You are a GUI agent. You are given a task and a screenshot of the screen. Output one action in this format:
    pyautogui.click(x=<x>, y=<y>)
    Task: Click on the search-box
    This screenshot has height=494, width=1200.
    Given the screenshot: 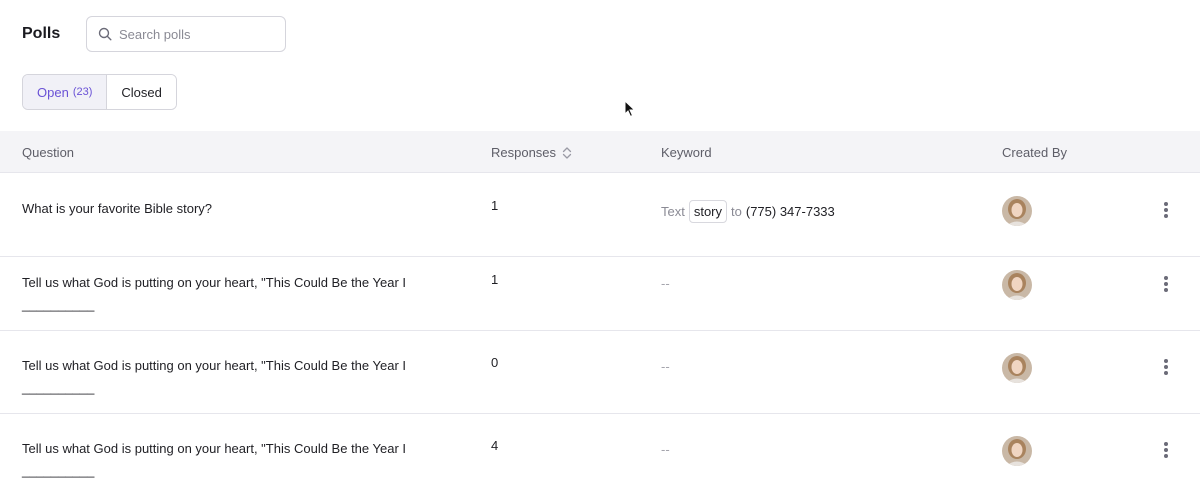 What is the action you would take?
    pyautogui.click(x=186, y=34)
    